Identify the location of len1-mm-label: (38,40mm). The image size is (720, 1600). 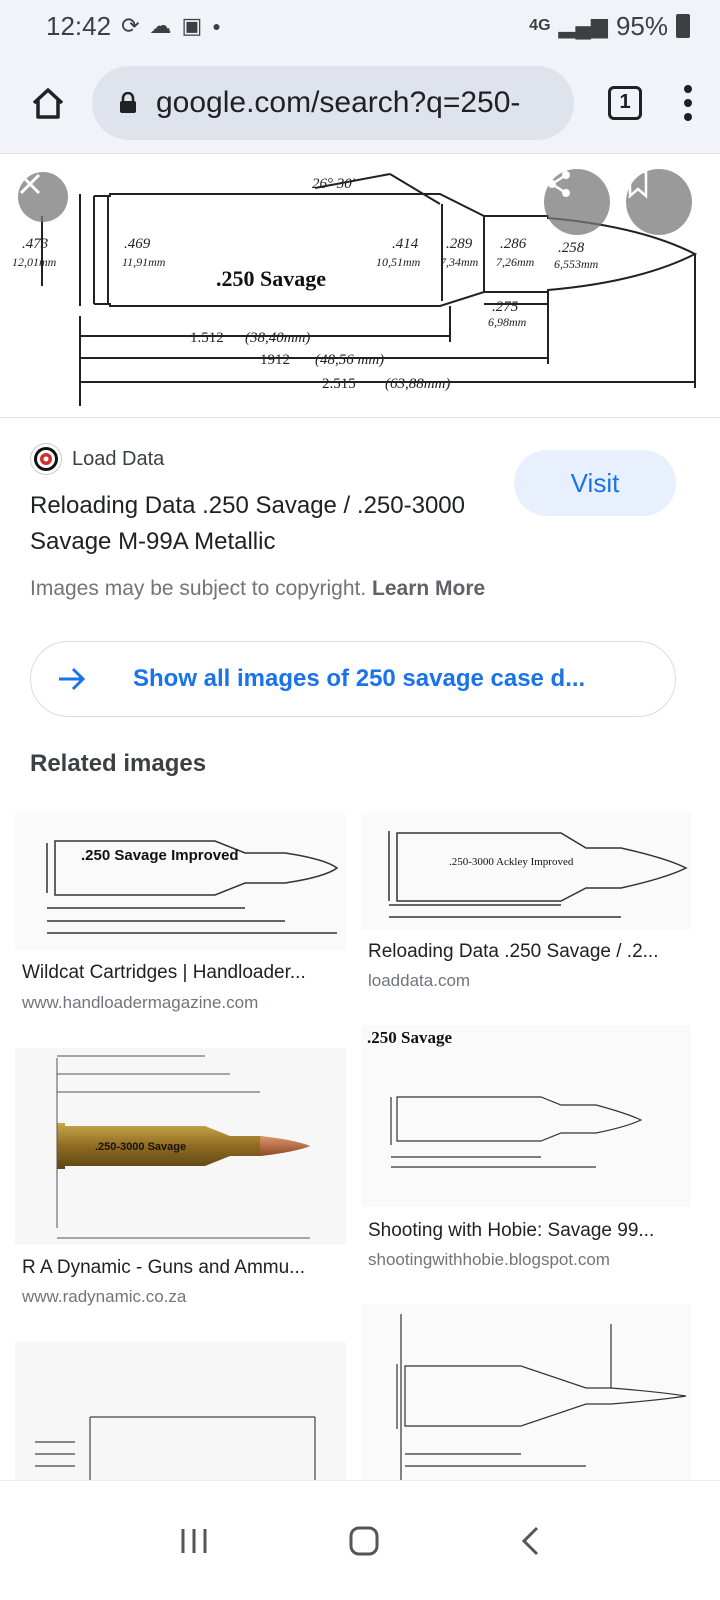
(277, 338).